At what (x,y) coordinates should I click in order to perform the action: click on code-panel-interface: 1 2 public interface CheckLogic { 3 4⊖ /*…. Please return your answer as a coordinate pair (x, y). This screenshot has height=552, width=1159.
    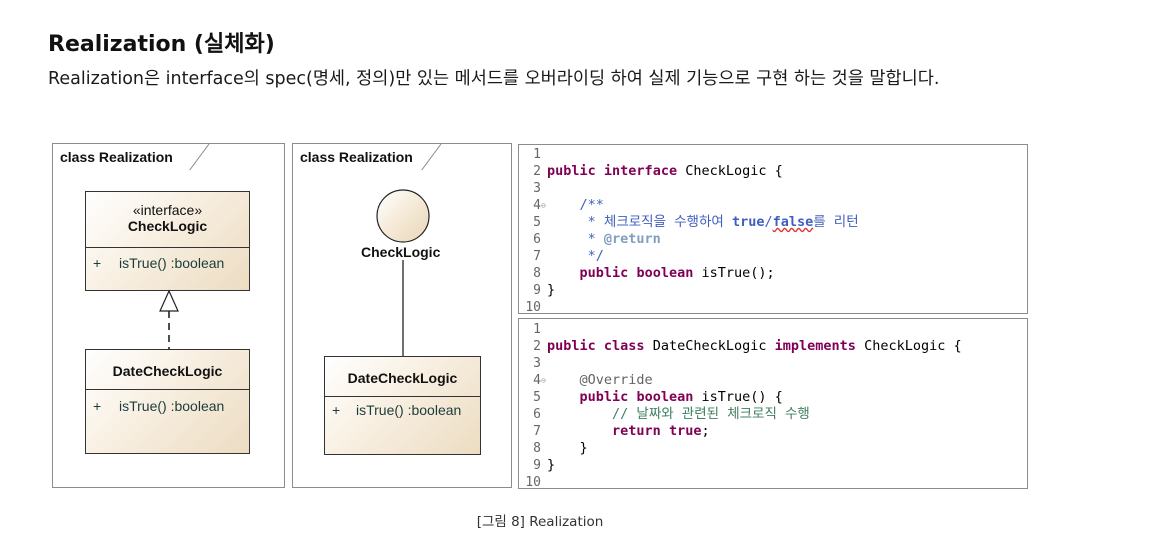
    Looking at the image, I should click on (773, 229).